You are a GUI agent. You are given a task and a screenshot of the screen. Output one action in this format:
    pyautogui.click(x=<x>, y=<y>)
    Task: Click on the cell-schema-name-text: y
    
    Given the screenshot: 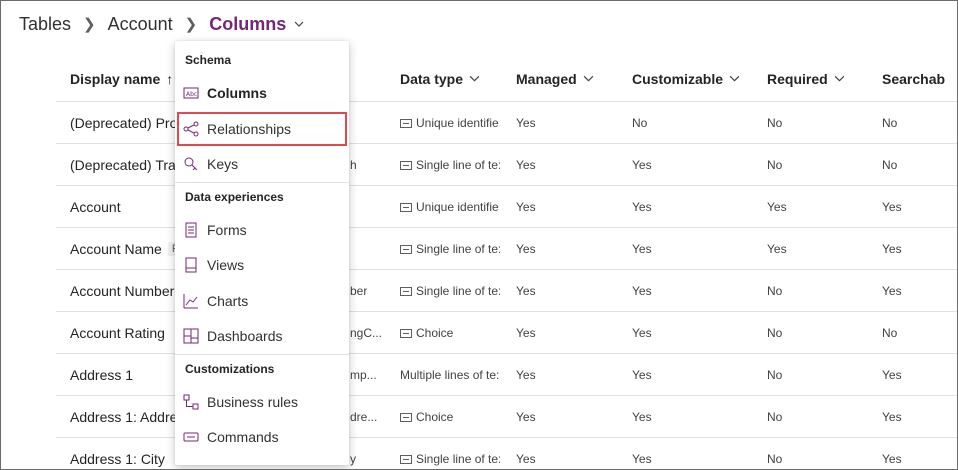 What is the action you would take?
    pyautogui.click(x=353, y=459)
    